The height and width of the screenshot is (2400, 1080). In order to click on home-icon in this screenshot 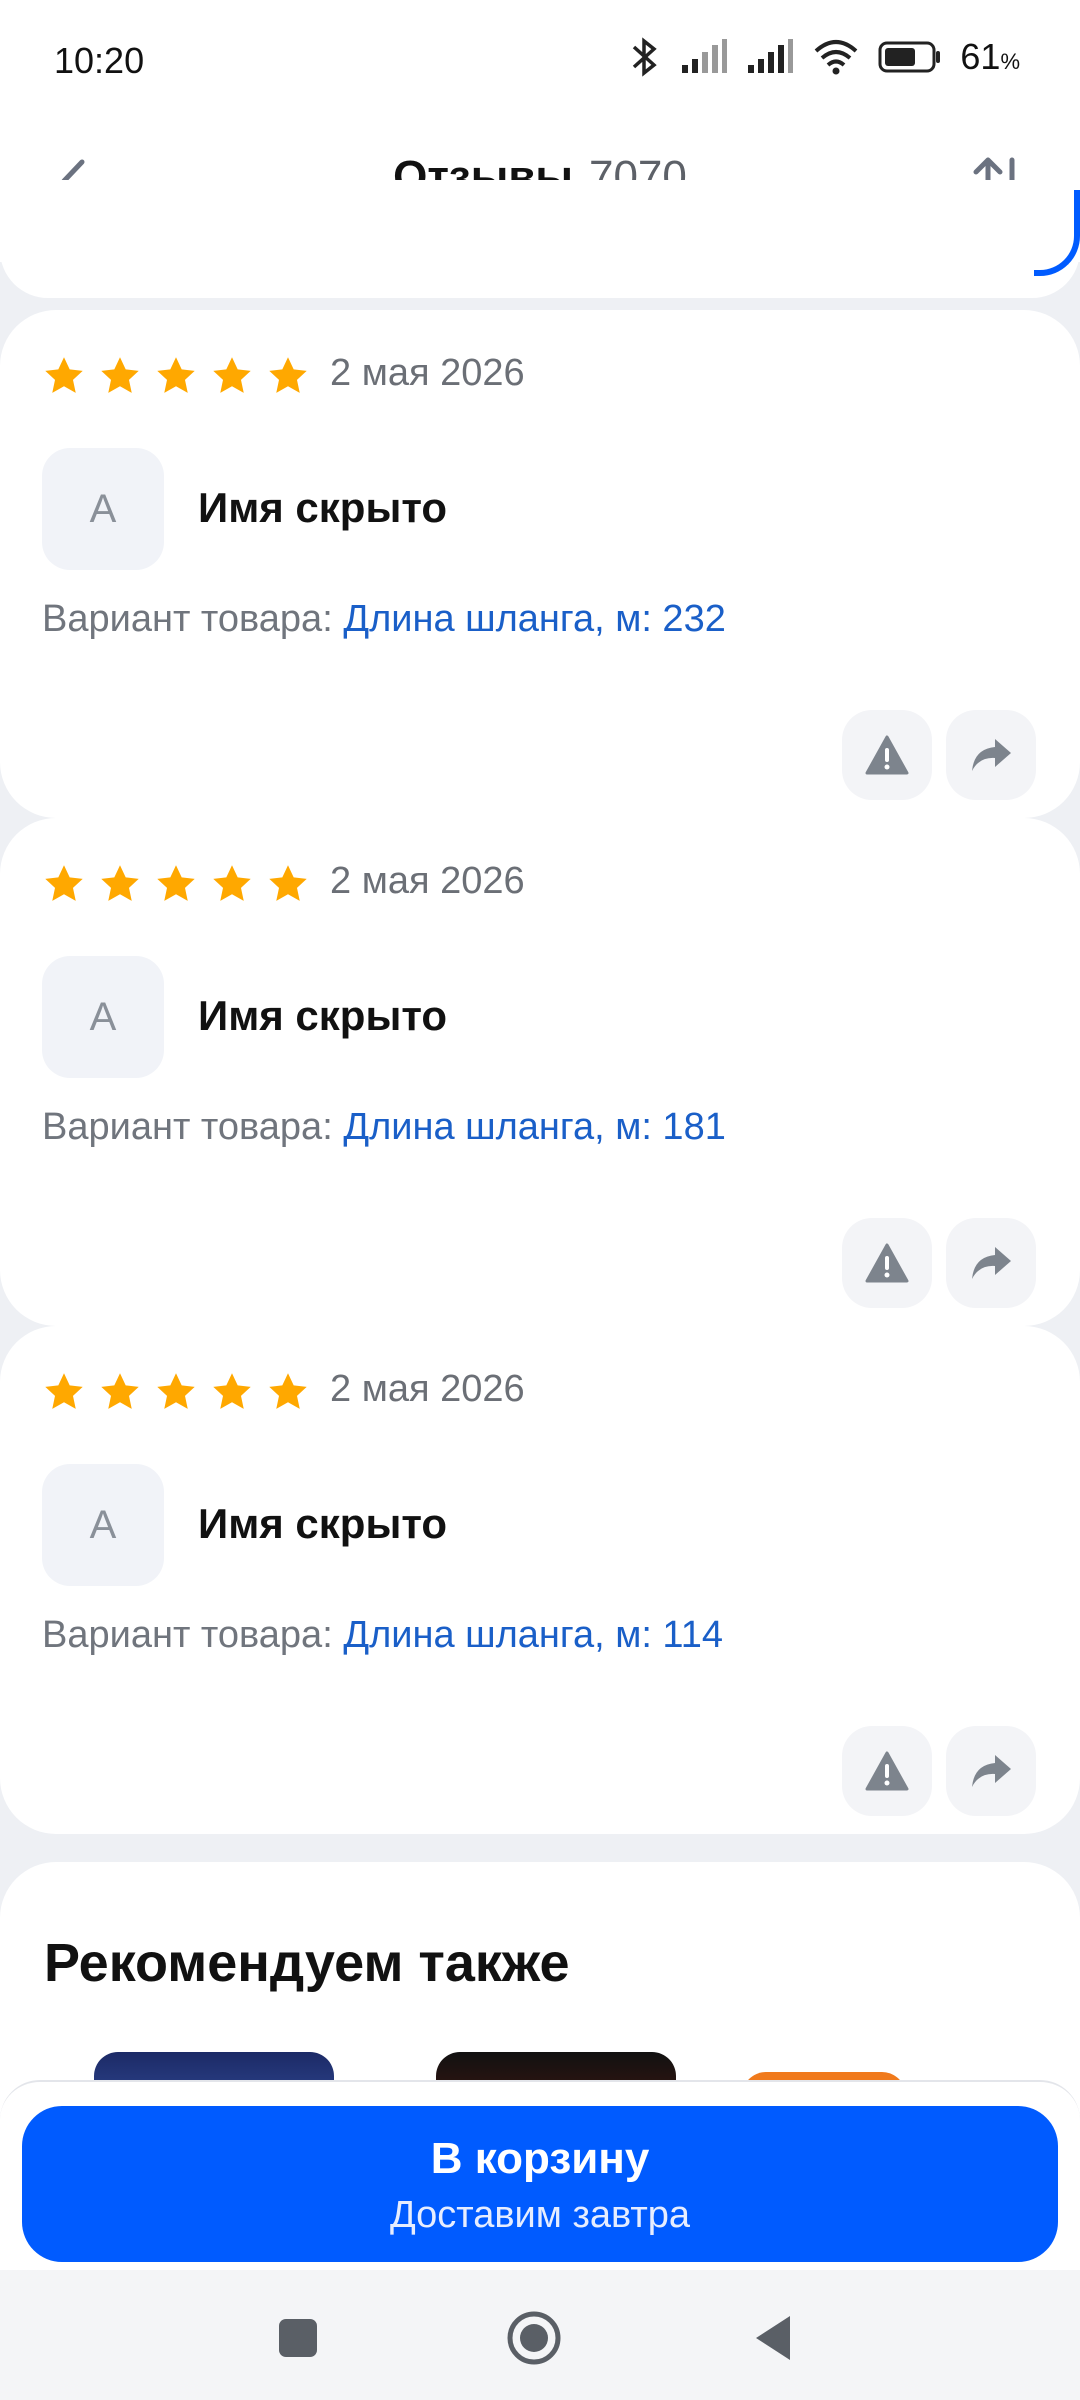, I will do `click(534, 2338)`.